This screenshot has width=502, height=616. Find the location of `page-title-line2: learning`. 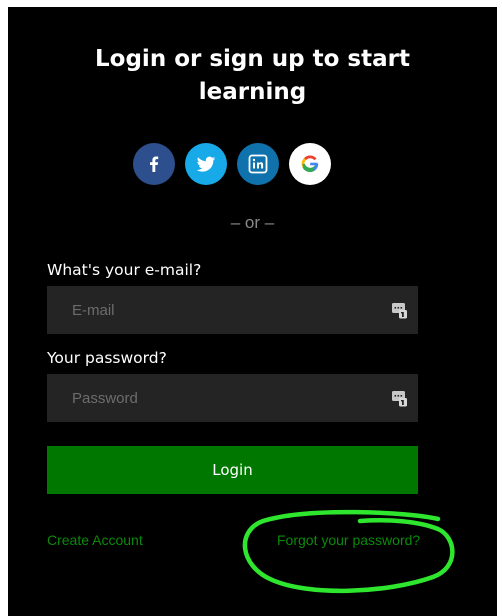

page-title-line2: learning is located at coordinates (252, 92).